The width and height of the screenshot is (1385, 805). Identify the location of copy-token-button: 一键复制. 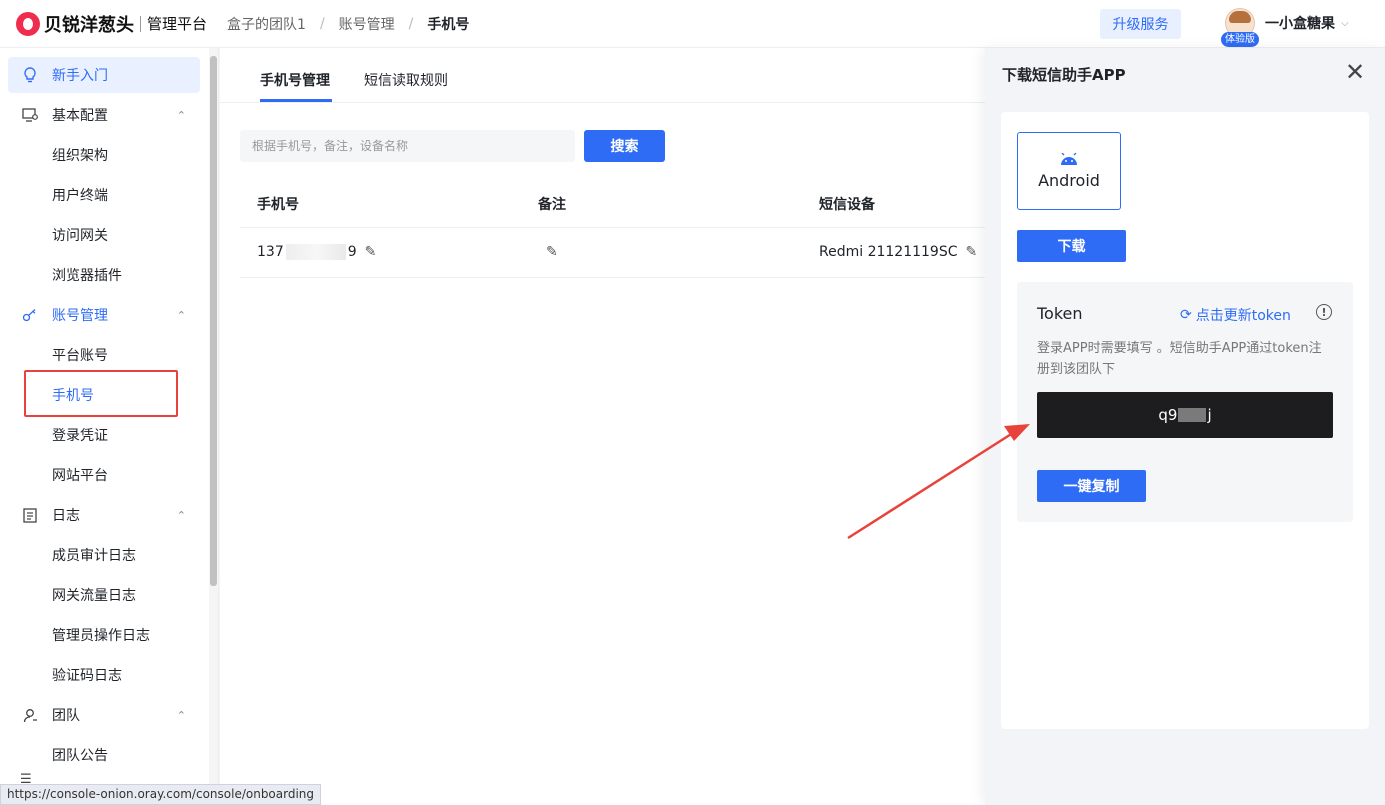
(1091, 486).